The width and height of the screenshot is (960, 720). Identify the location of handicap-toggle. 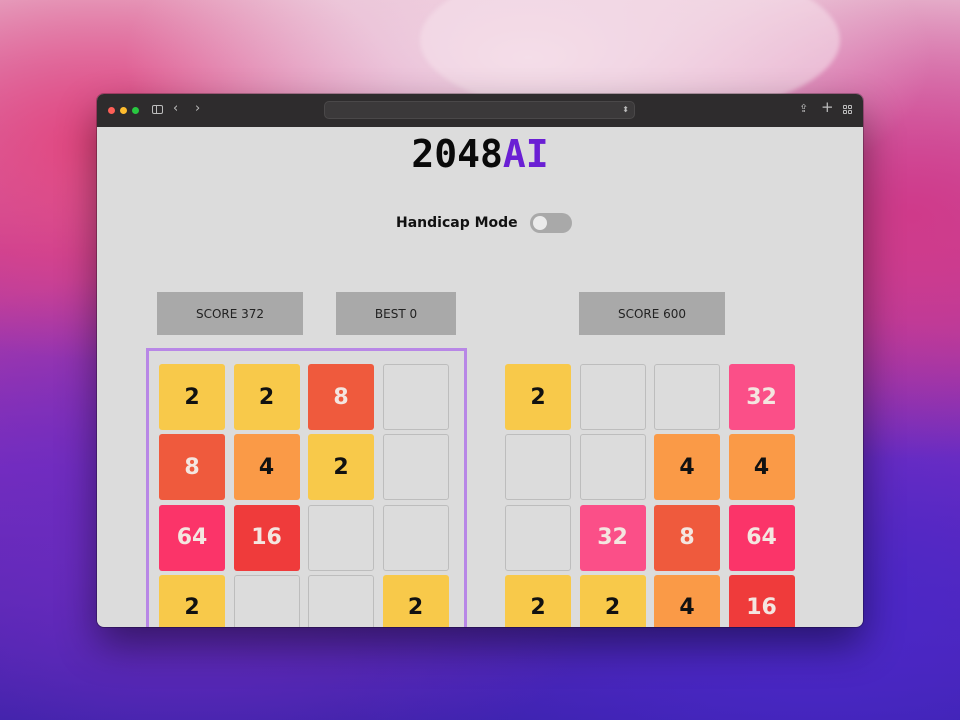
(550, 223).